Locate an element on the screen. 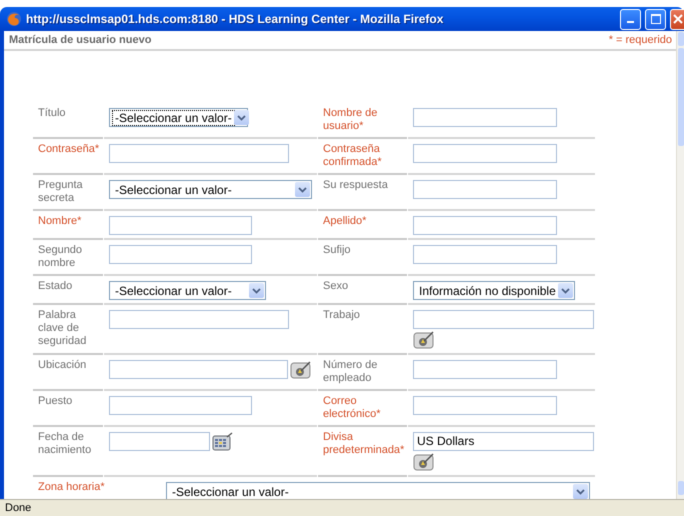  field-label: Nombre de usuario* is located at coordinates (350, 119).